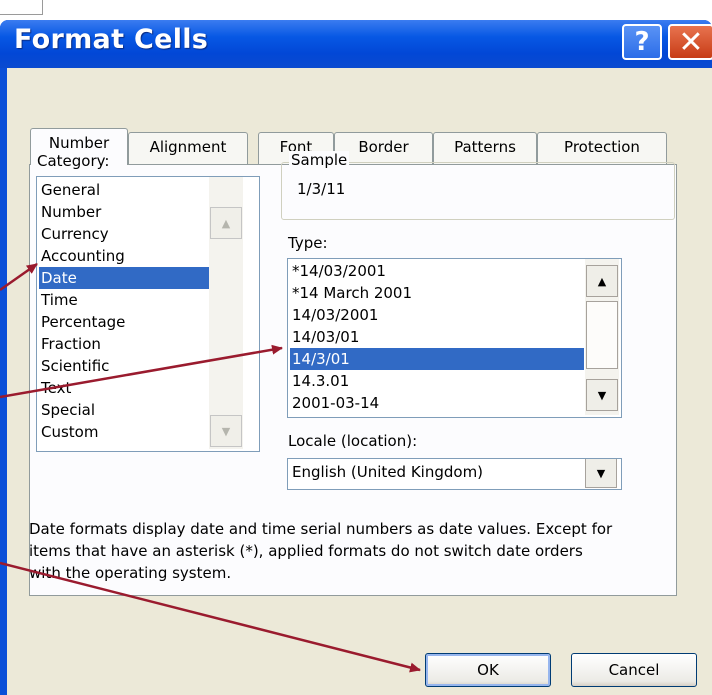 The width and height of the screenshot is (712, 695). What do you see at coordinates (319, 381) in the screenshot?
I see `list-item: 14.3.01` at bounding box center [319, 381].